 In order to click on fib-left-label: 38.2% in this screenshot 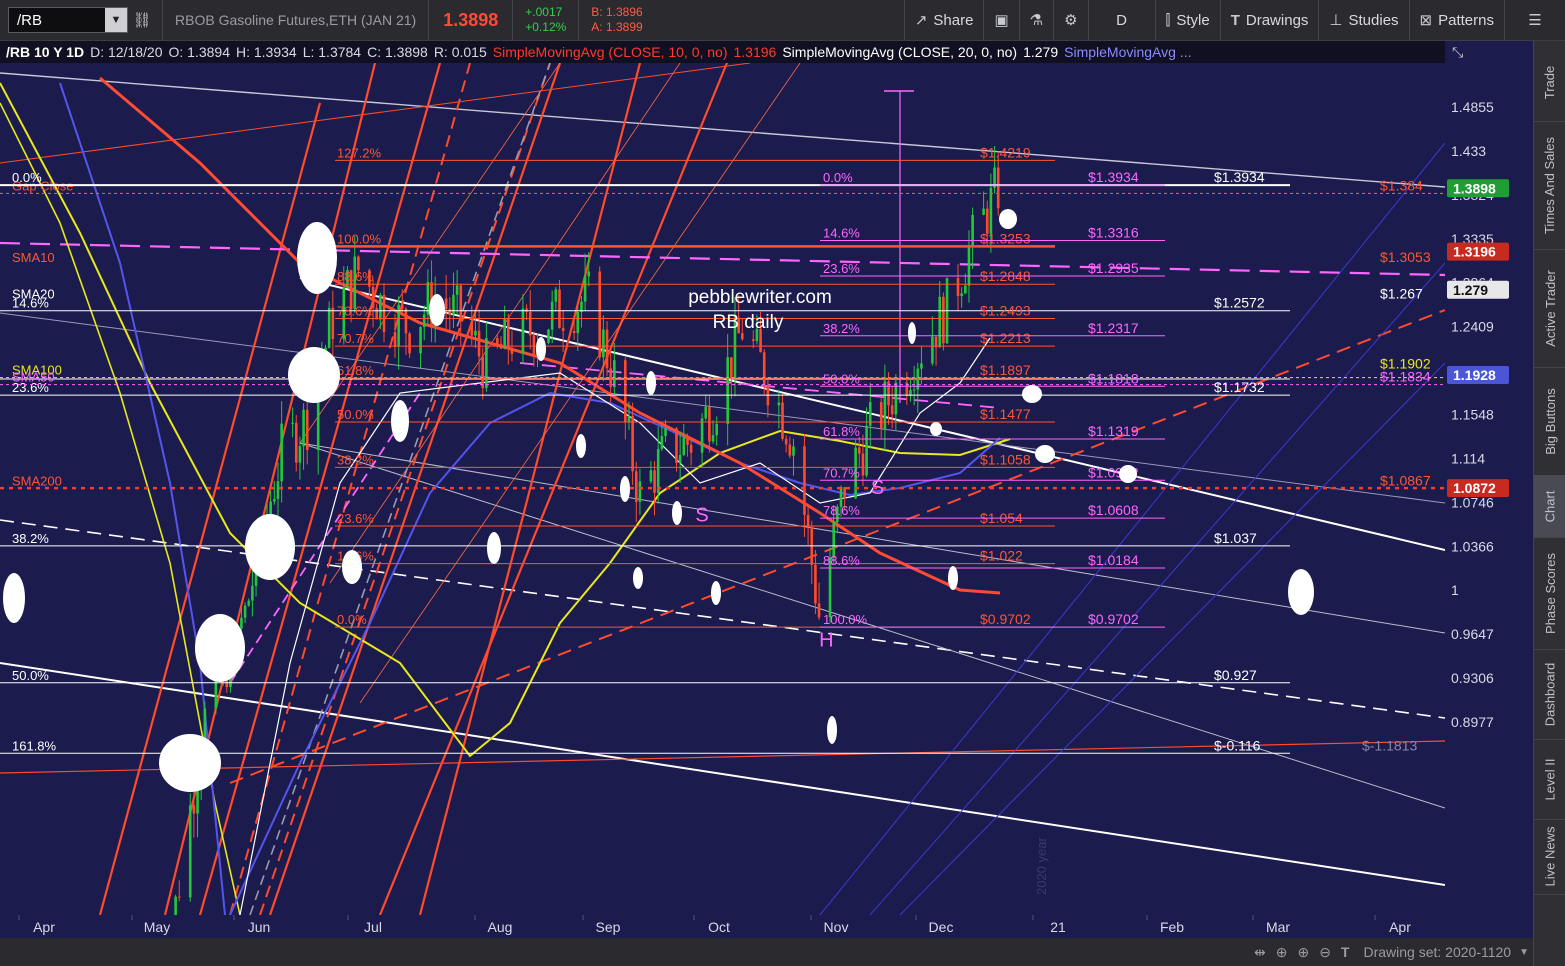, I will do `click(30, 538)`.